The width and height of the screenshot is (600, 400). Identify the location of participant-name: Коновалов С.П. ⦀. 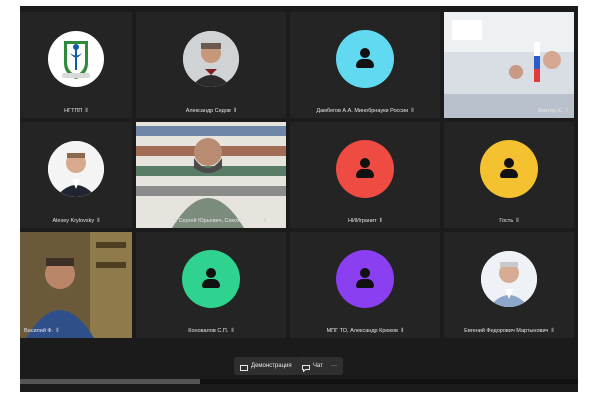
(211, 331).